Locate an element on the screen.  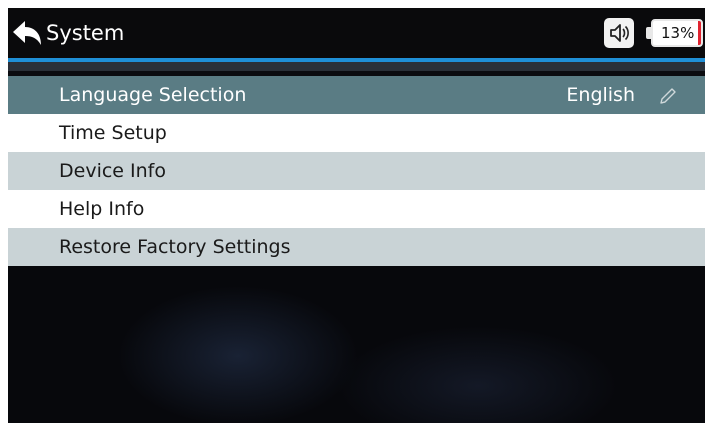
menu-item-restore-factory-settings: Restore Factory Settings is located at coordinates (356, 247).